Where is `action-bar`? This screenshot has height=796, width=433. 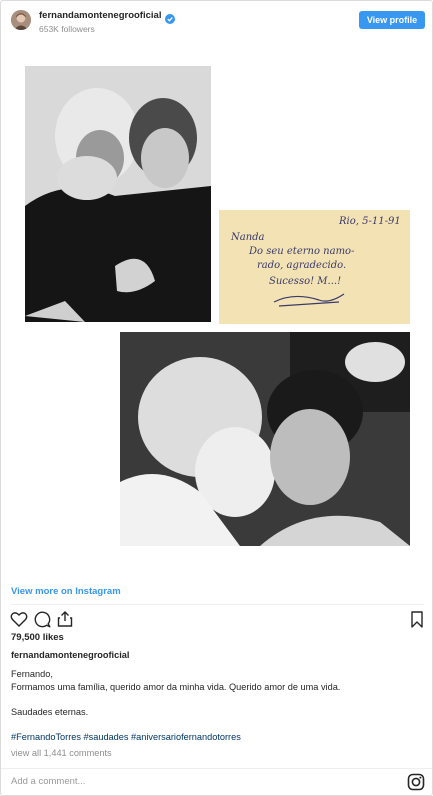
action-bar is located at coordinates (216, 620).